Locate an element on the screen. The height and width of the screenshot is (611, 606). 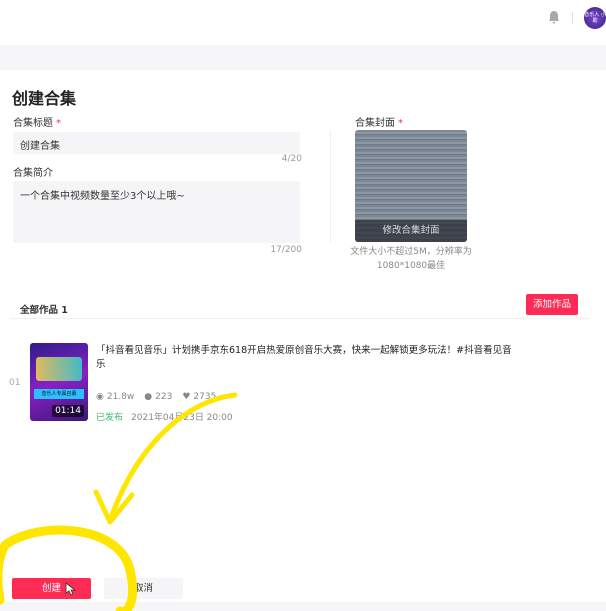
title-counter: 4/20 is located at coordinates (291, 159).